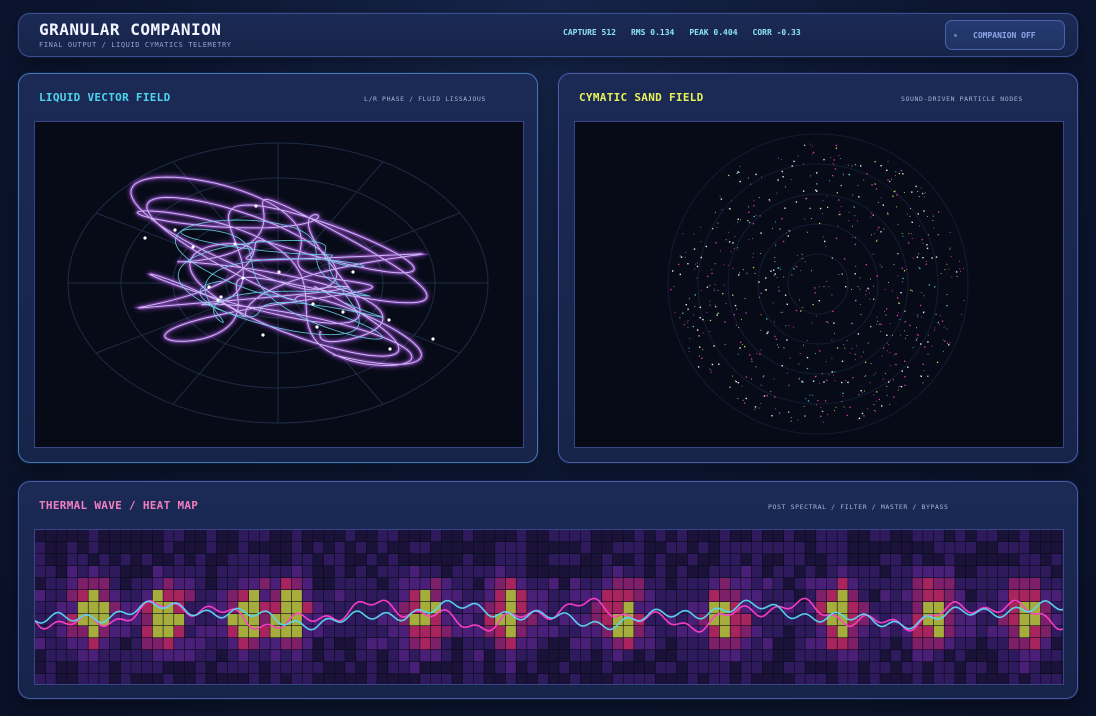 The width and height of the screenshot is (1096, 716). What do you see at coordinates (955, 35) in the screenshot?
I see `status-dot-icon` at bounding box center [955, 35].